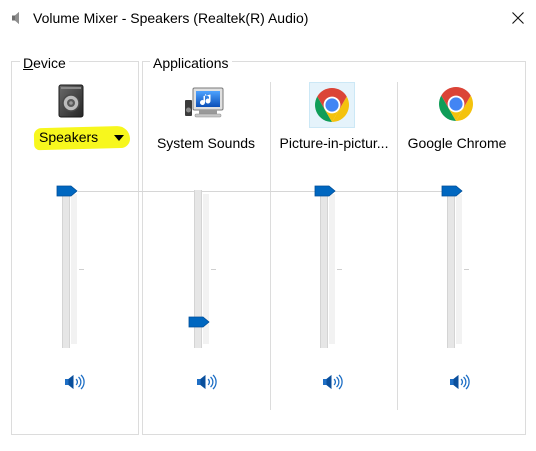  What do you see at coordinates (269, 191) in the screenshot?
I see `level-connector-line` at bounding box center [269, 191].